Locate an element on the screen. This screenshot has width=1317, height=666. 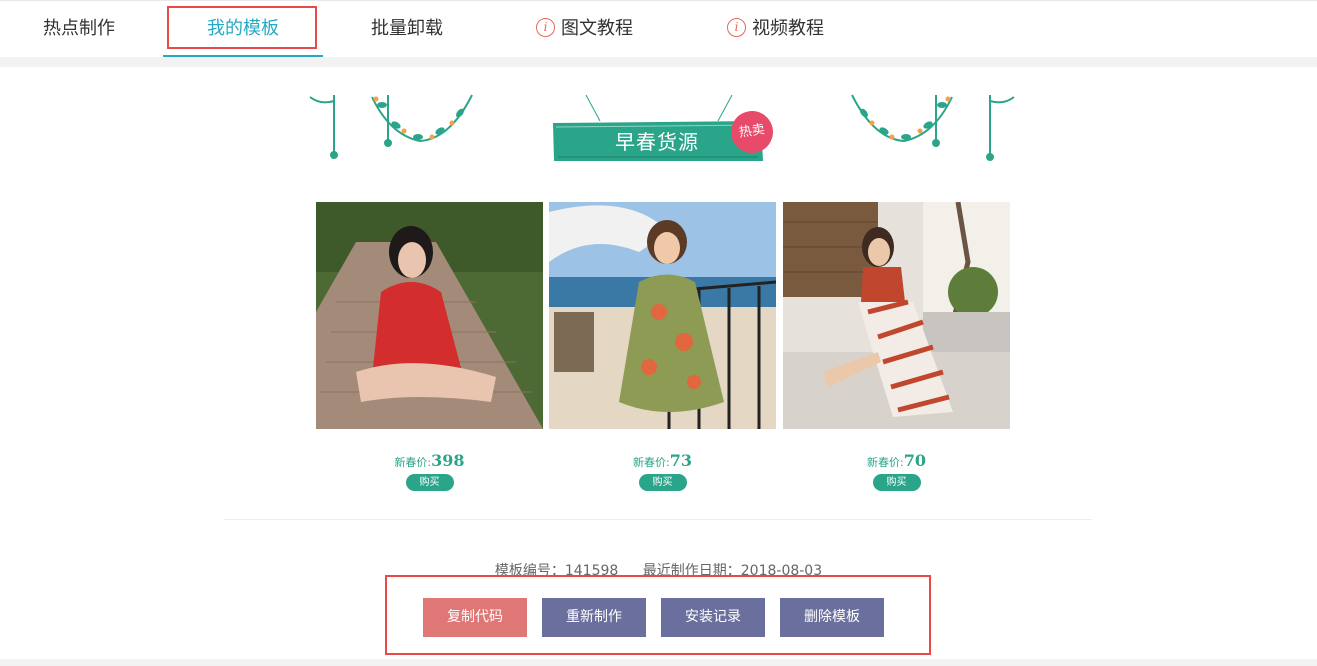
tab-hot-production: 热点制作 is located at coordinates (79, 29).